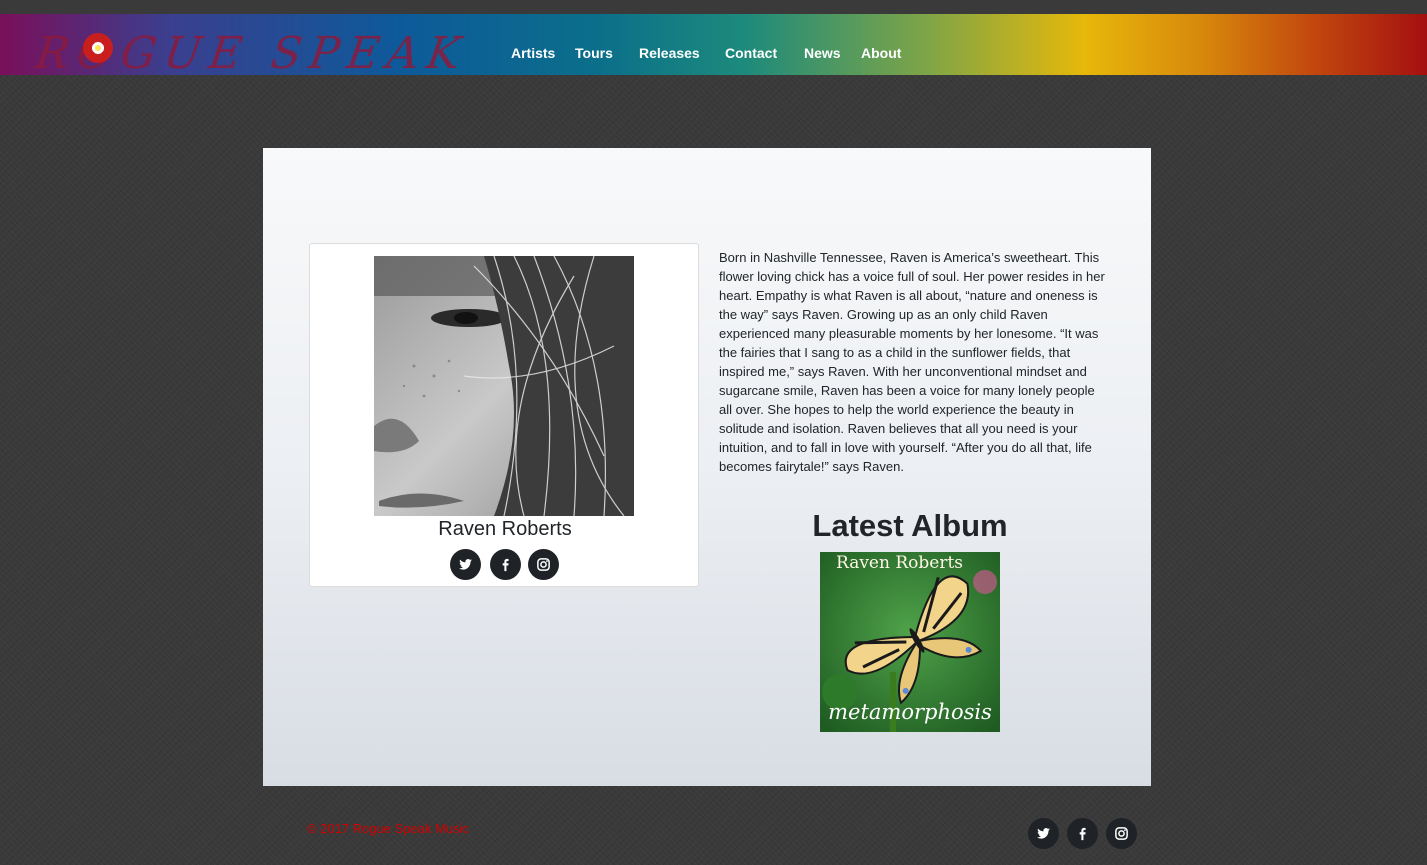 This screenshot has width=1427, height=865. What do you see at coordinates (900, 563) in the screenshot?
I see `album-cover-artist: Raven Roberts` at bounding box center [900, 563].